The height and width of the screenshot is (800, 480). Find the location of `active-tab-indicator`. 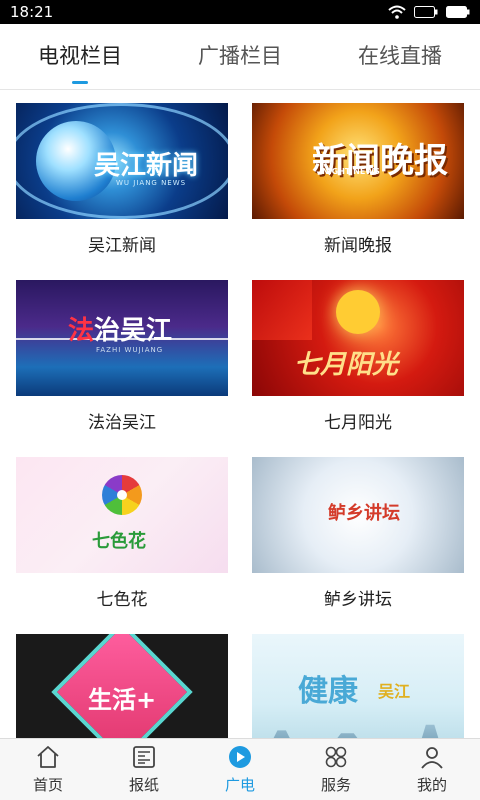

active-tab-indicator is located at coordinates (80, 82).